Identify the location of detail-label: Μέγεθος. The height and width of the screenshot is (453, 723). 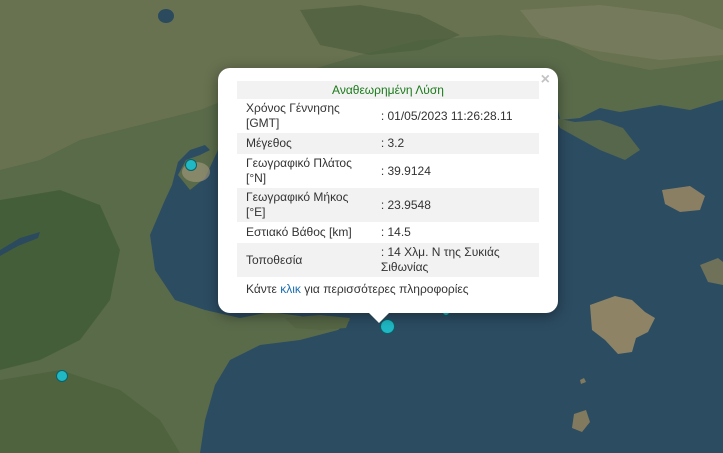
(269, 143).